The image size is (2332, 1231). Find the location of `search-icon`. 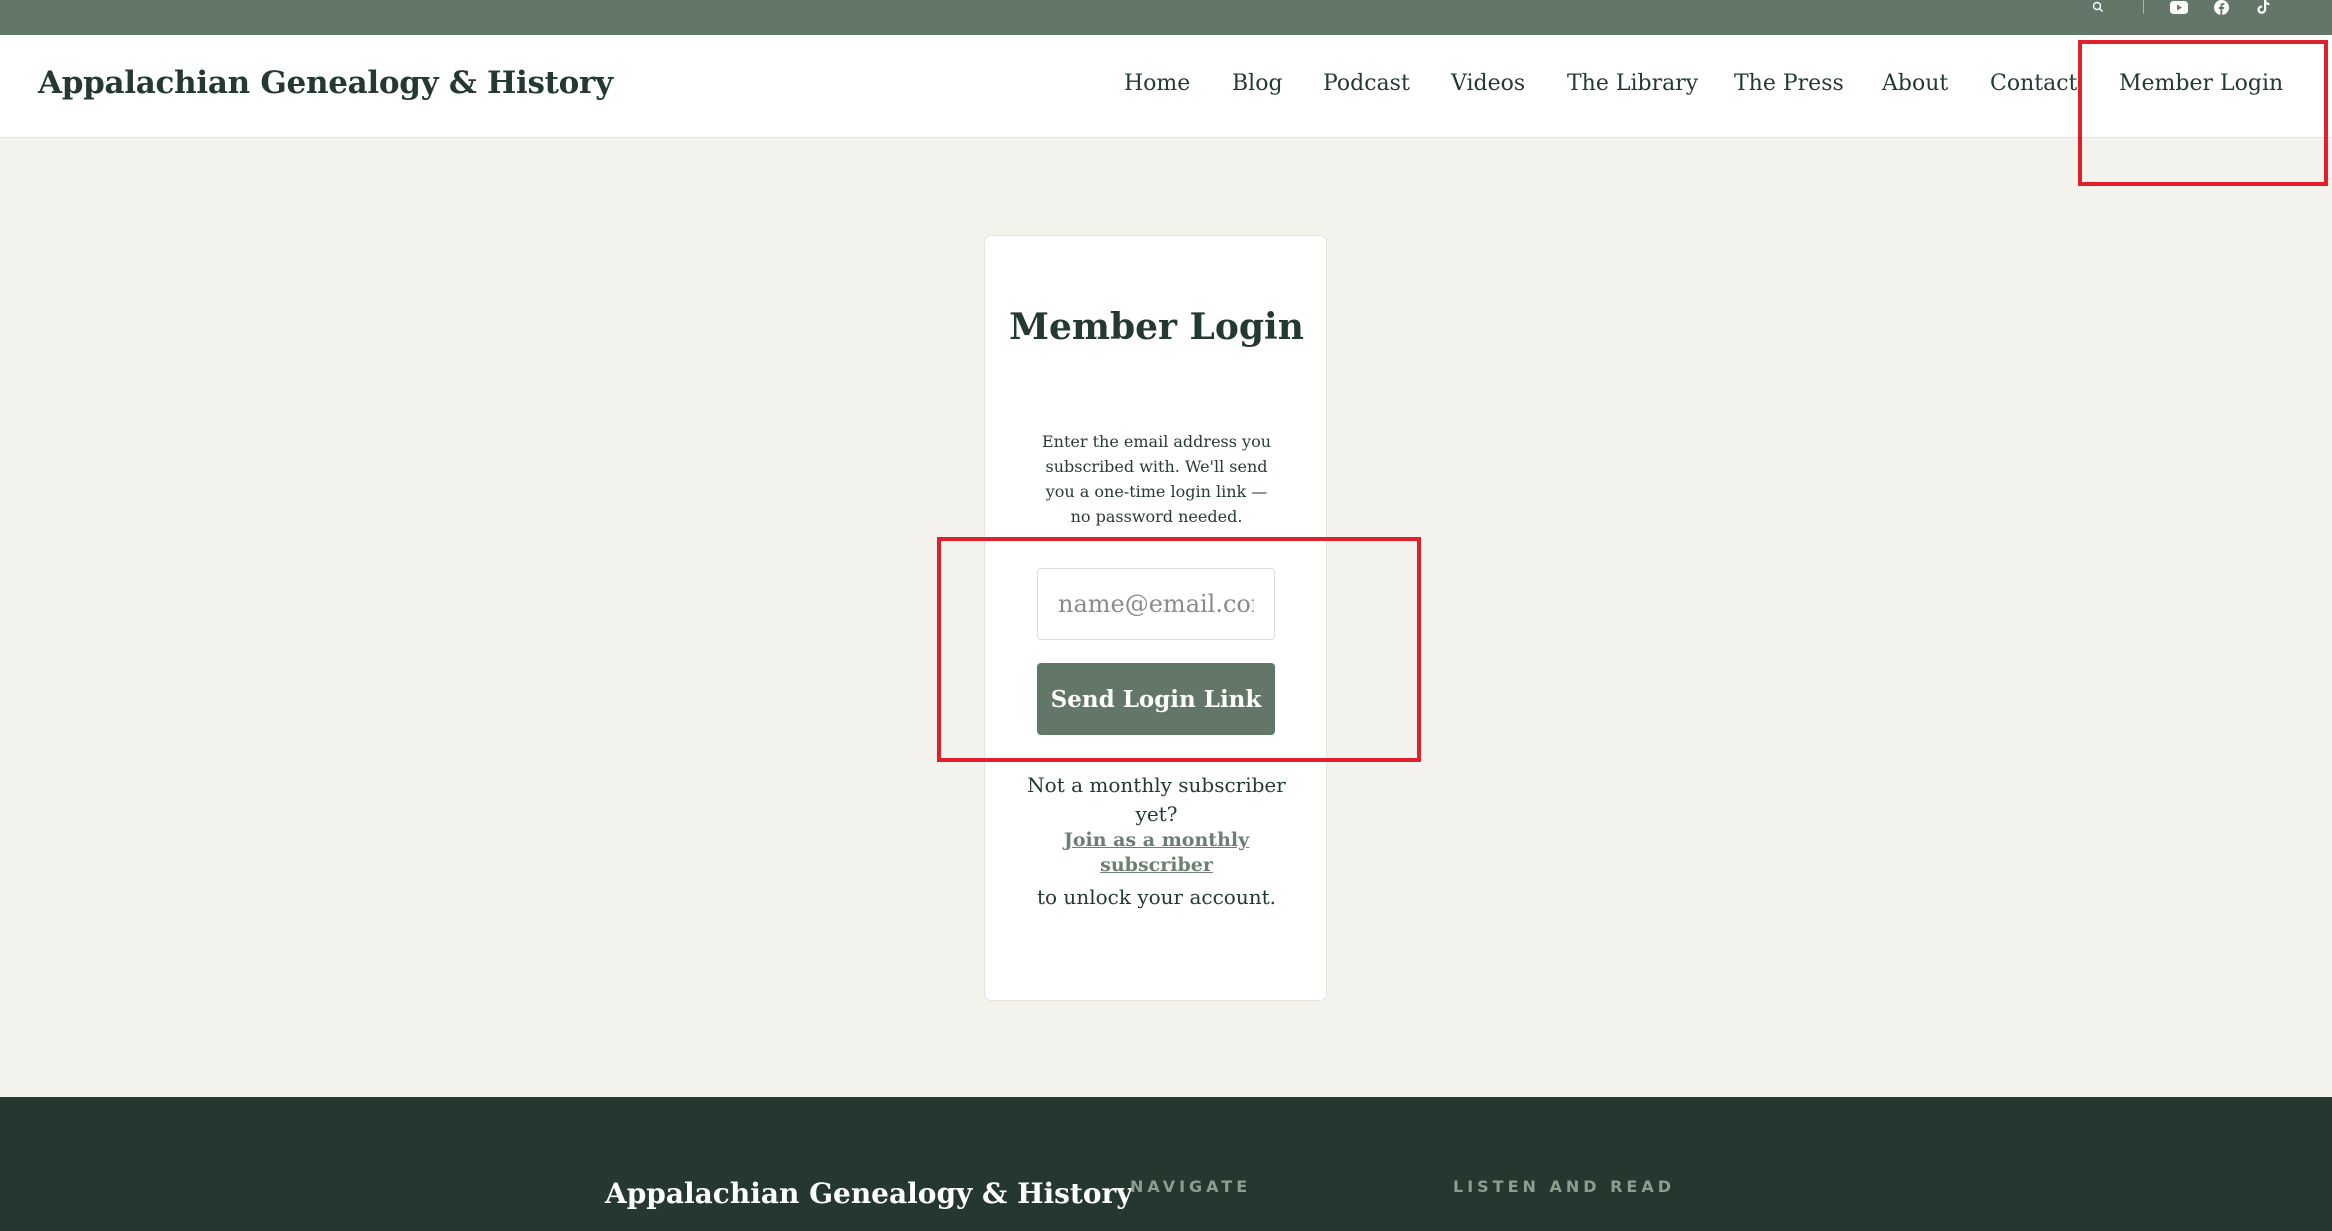

search-icon is located at coordinates (2098, 7).